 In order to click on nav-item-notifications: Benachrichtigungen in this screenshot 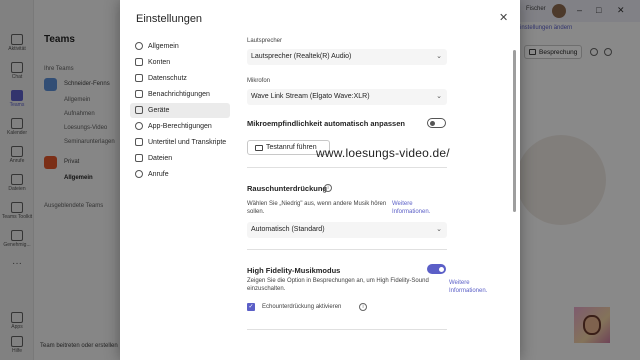, I will do `click(180, 94)`.